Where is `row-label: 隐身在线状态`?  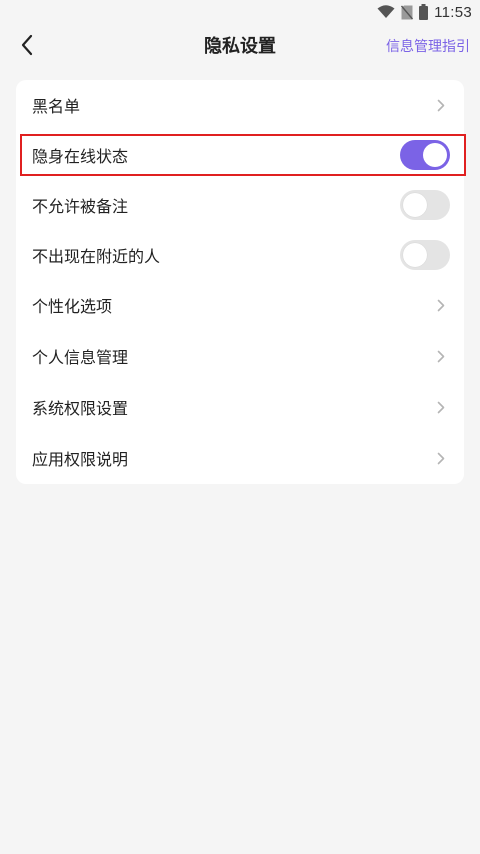
row-label: 隐身在线状态 is located at coordinates (80, 156).